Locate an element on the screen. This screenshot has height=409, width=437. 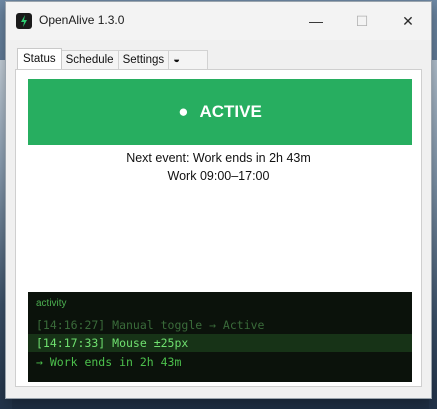
theme-toggle-icon: ◒ is located at coordinates (177, 60).